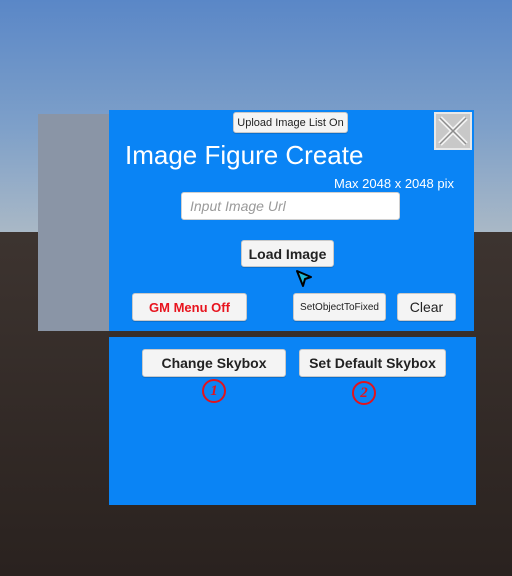 The image size is (512, 576). I want to click on set-default-skybox-button: Set Default Skybox, so click(372, 363).